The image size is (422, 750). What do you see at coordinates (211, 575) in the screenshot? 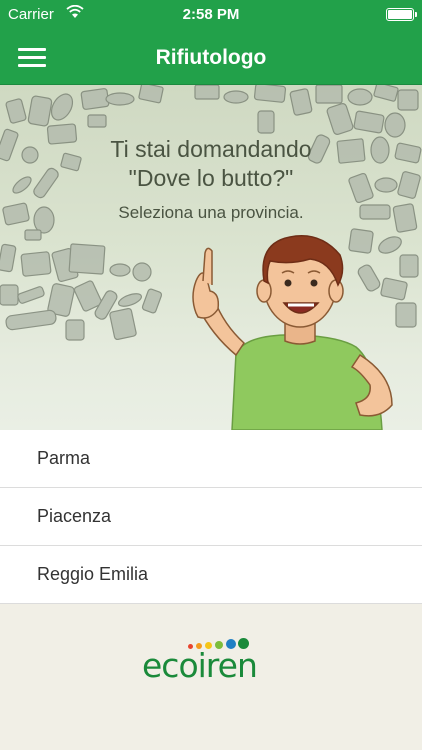
I see `province-item-reggio-emilia: Reggio Emilia` at bounding box center [211, 575].